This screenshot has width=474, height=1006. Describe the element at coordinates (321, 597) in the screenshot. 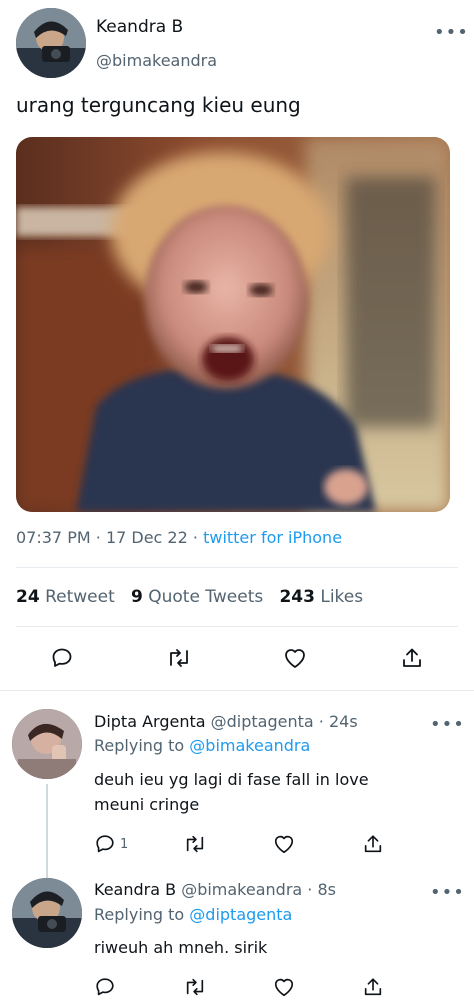

I see `likes-stat: 243 Likes` at that location.